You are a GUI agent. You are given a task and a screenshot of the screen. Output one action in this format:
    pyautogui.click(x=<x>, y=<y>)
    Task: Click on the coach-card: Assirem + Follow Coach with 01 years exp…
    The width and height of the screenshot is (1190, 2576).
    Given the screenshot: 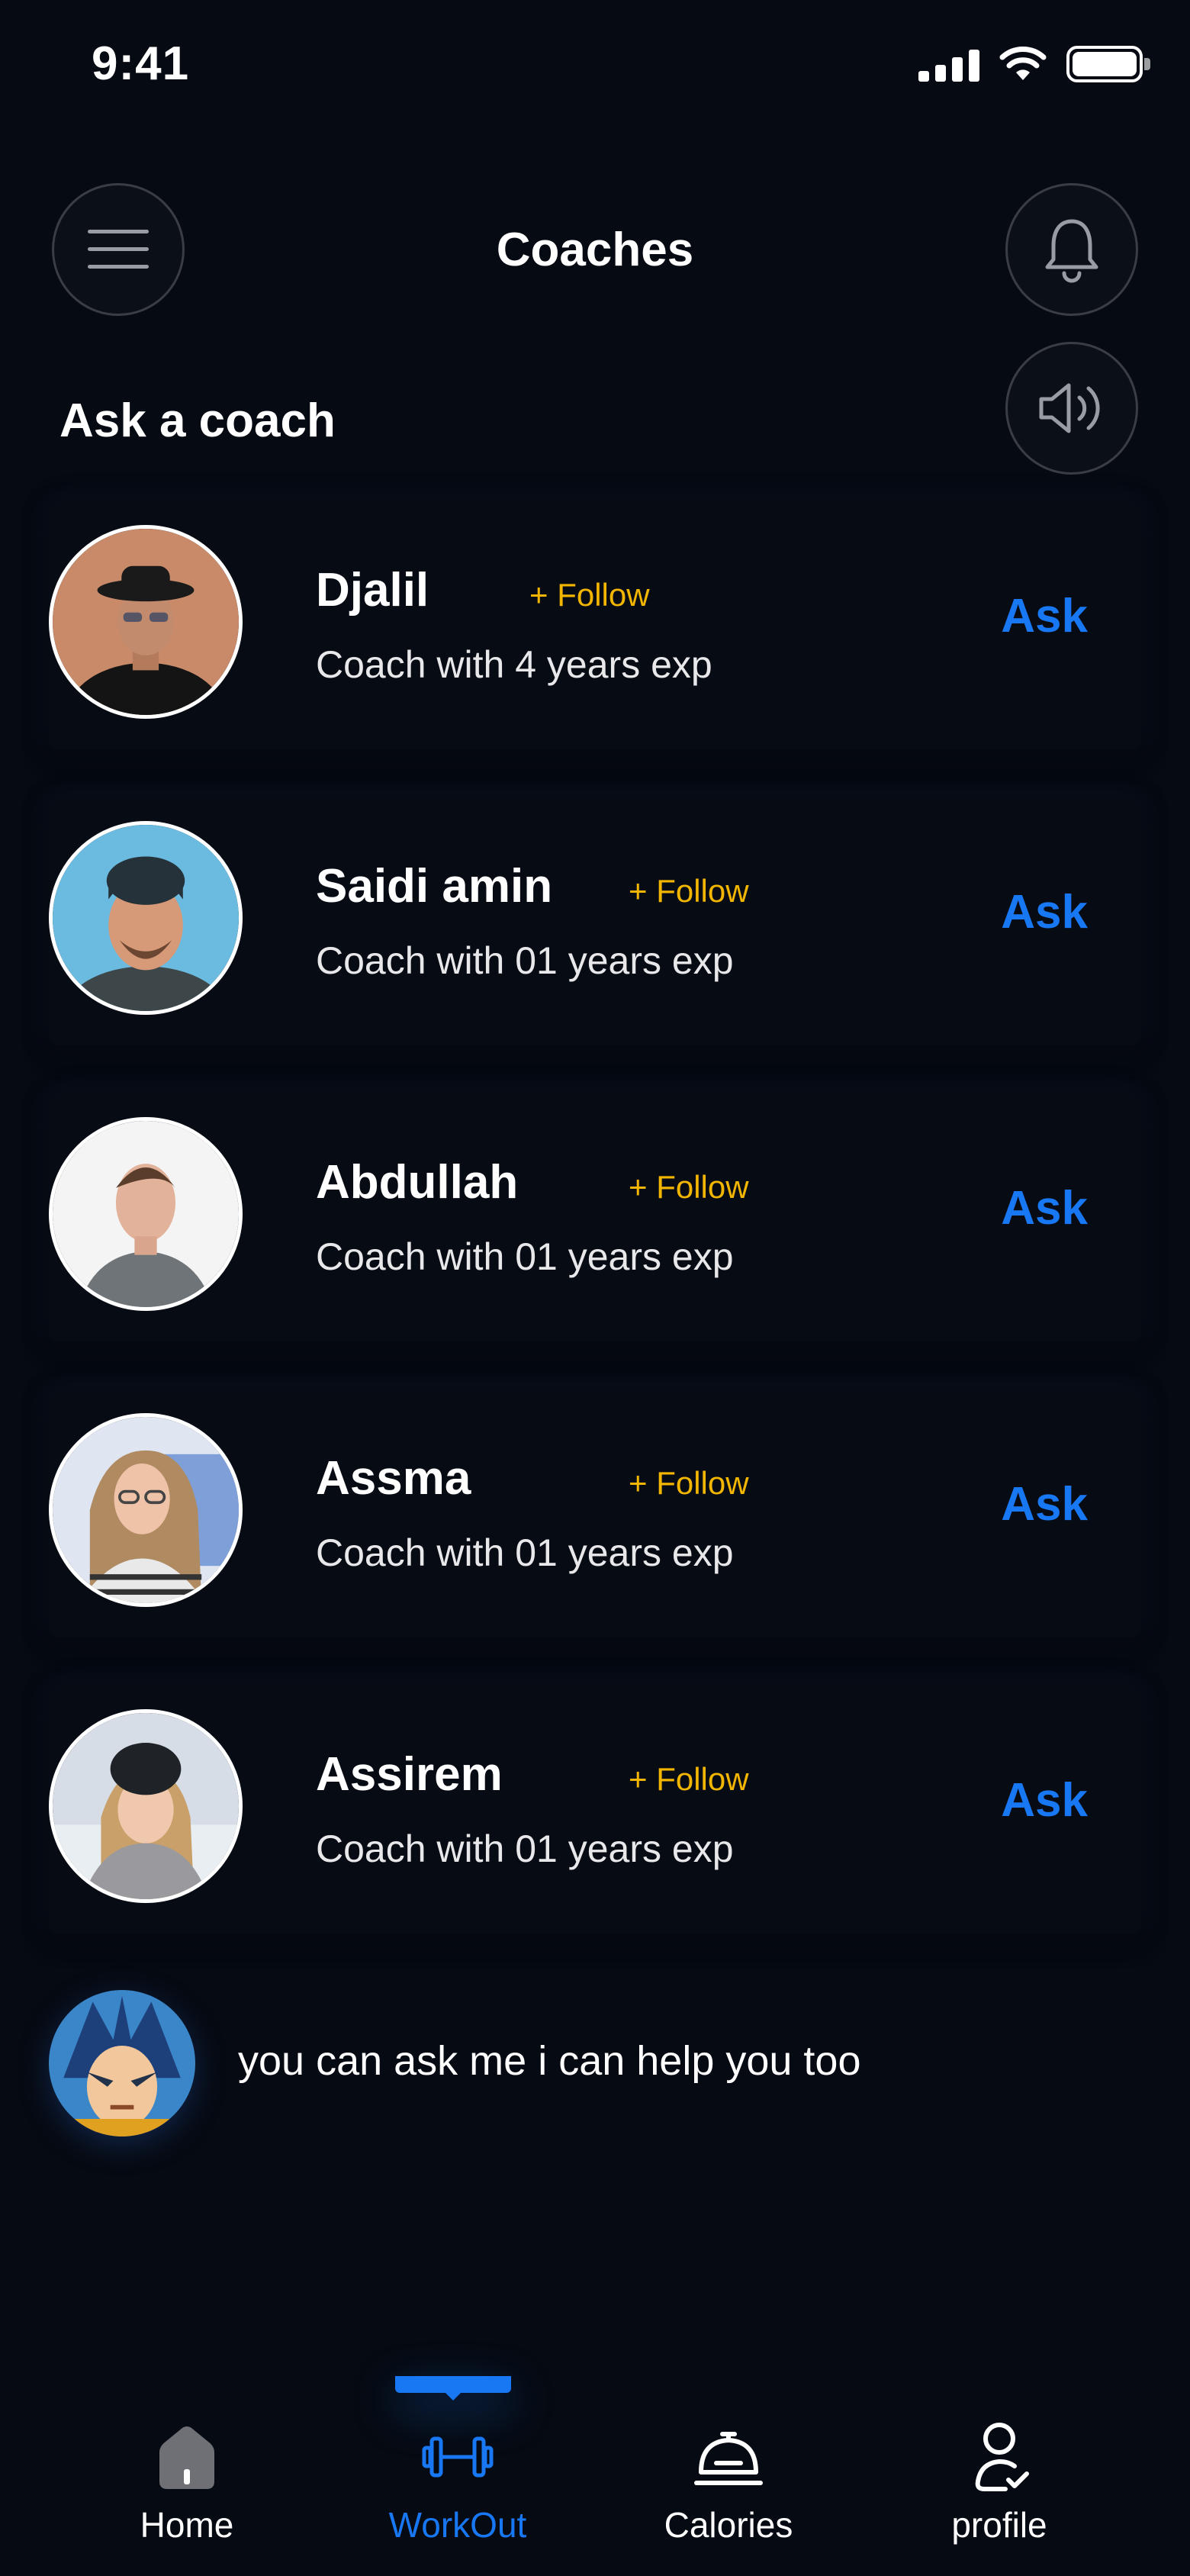 What is the action you would take?
    pyautogui.click(x=595, y=1810)
    